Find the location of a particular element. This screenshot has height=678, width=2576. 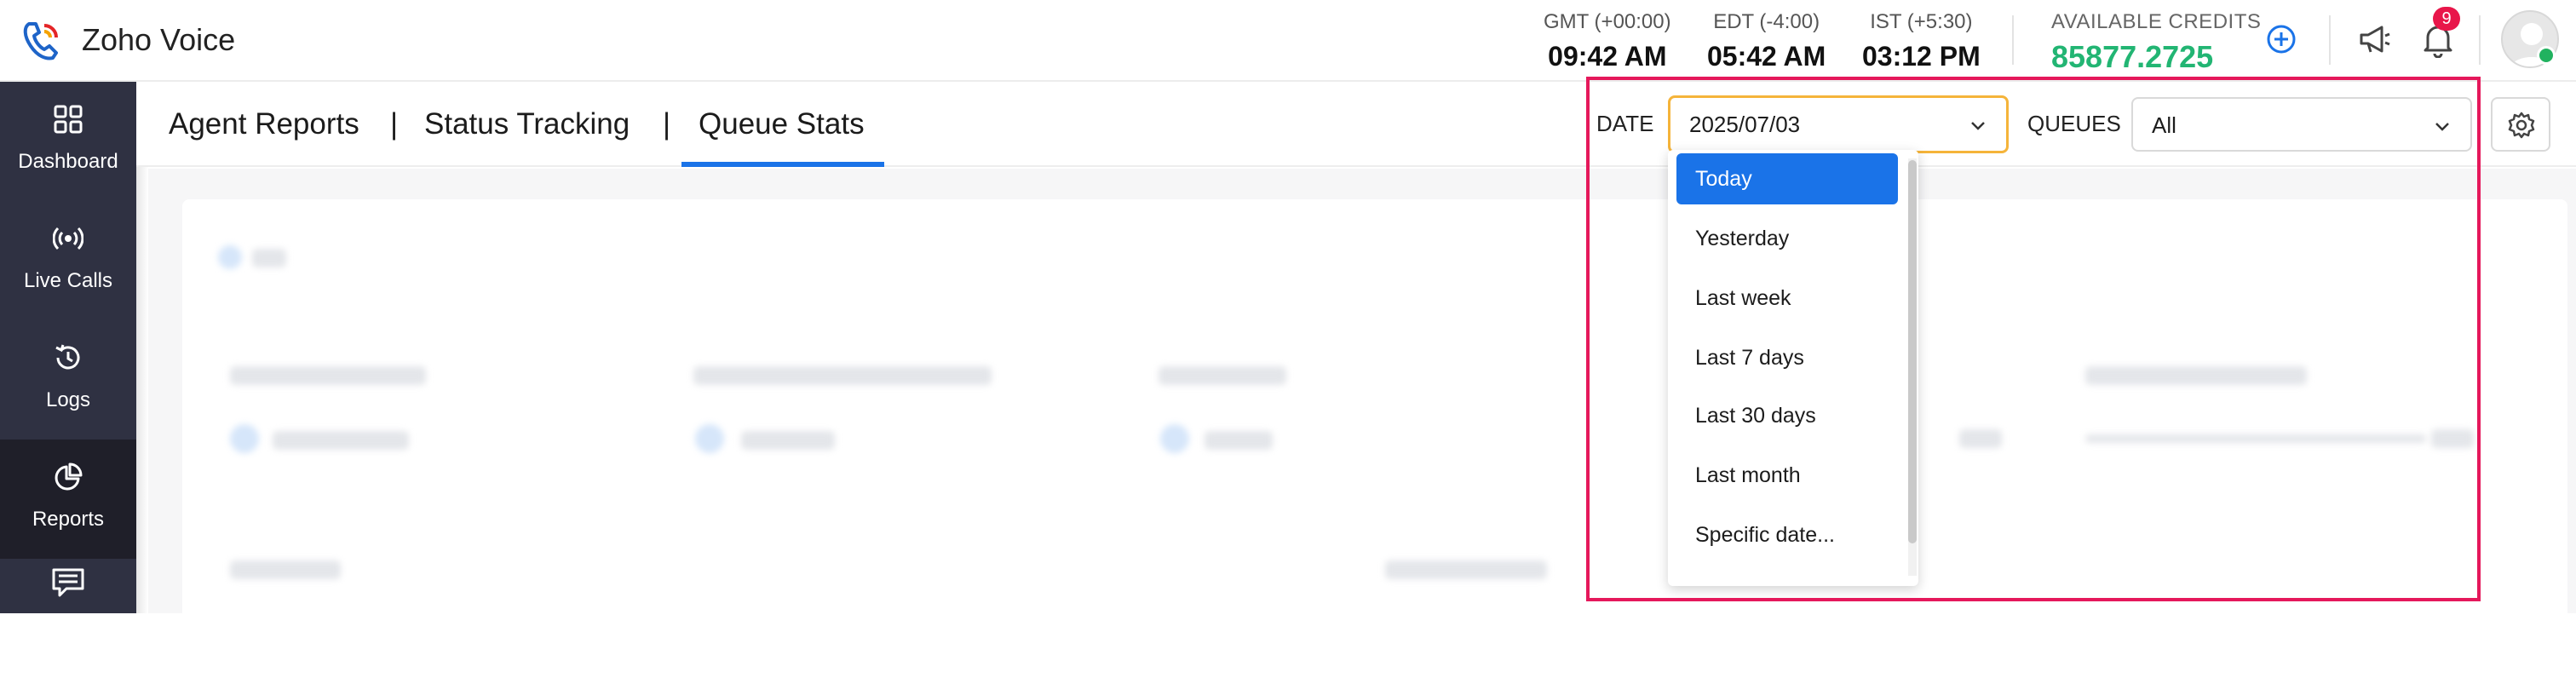

timezone-time: 03:12 PM is located at coordinates (1922, 56).